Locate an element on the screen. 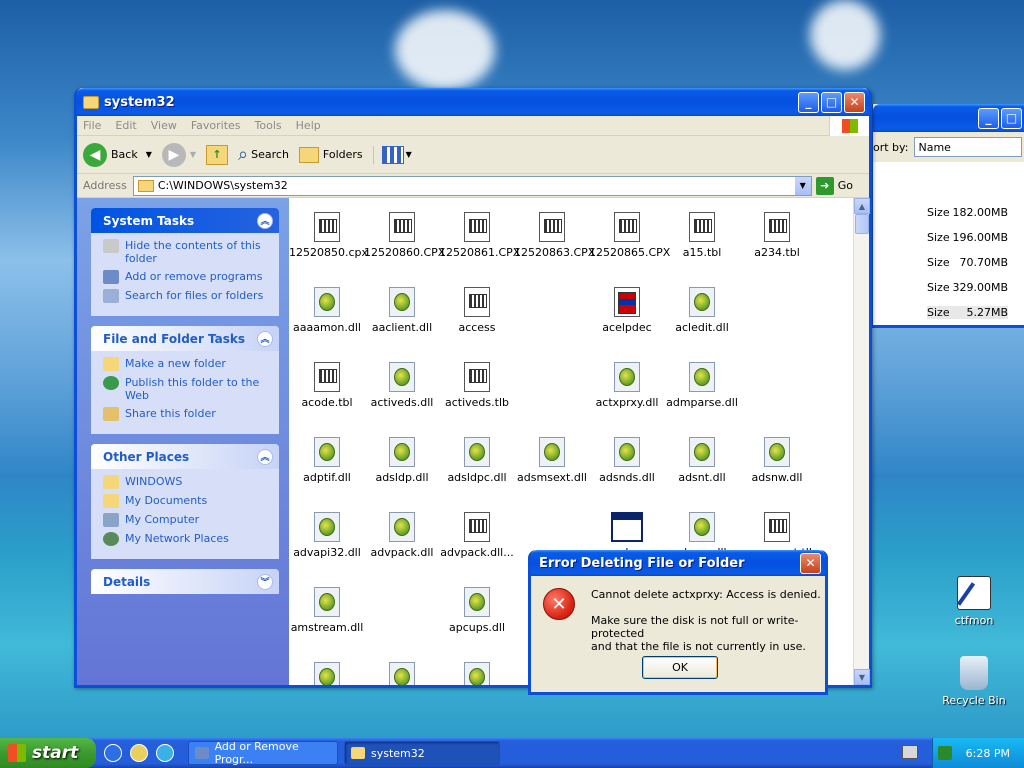  file-item: amstream.dll is located at coordinates (327, 610).